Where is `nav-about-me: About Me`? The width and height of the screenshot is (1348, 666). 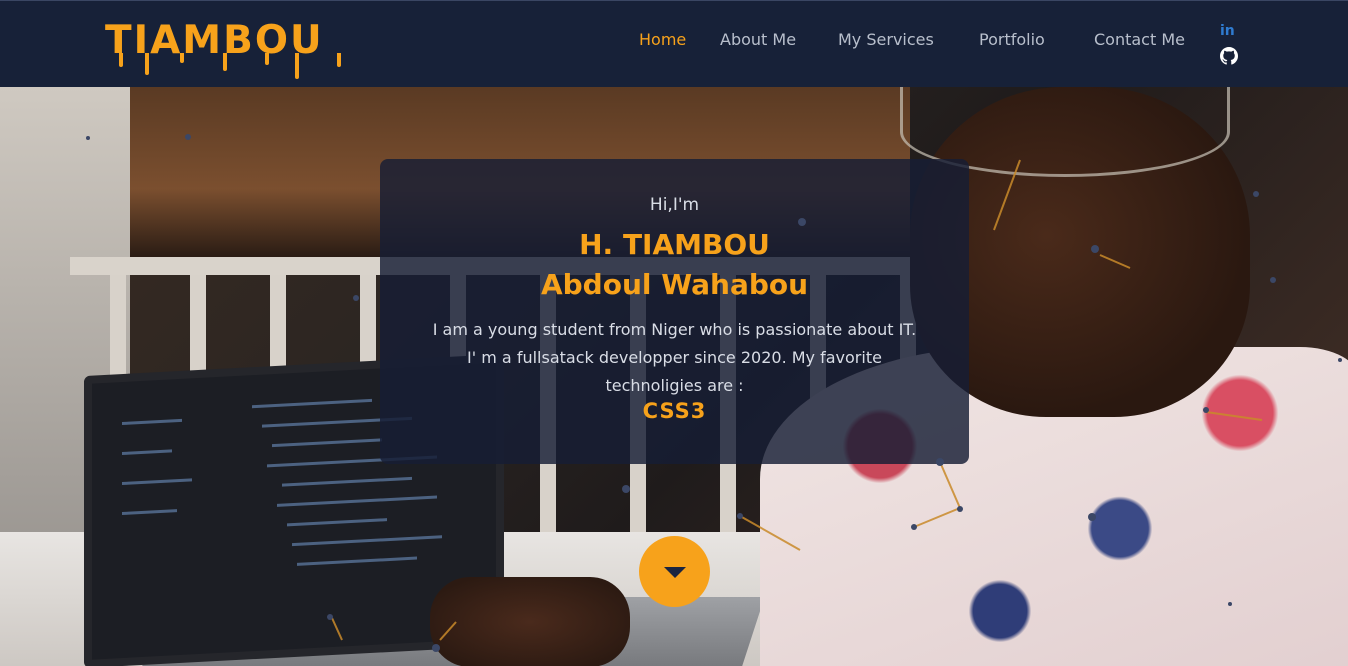 nav-about-me: About Me is located at coordinates (758, 39).